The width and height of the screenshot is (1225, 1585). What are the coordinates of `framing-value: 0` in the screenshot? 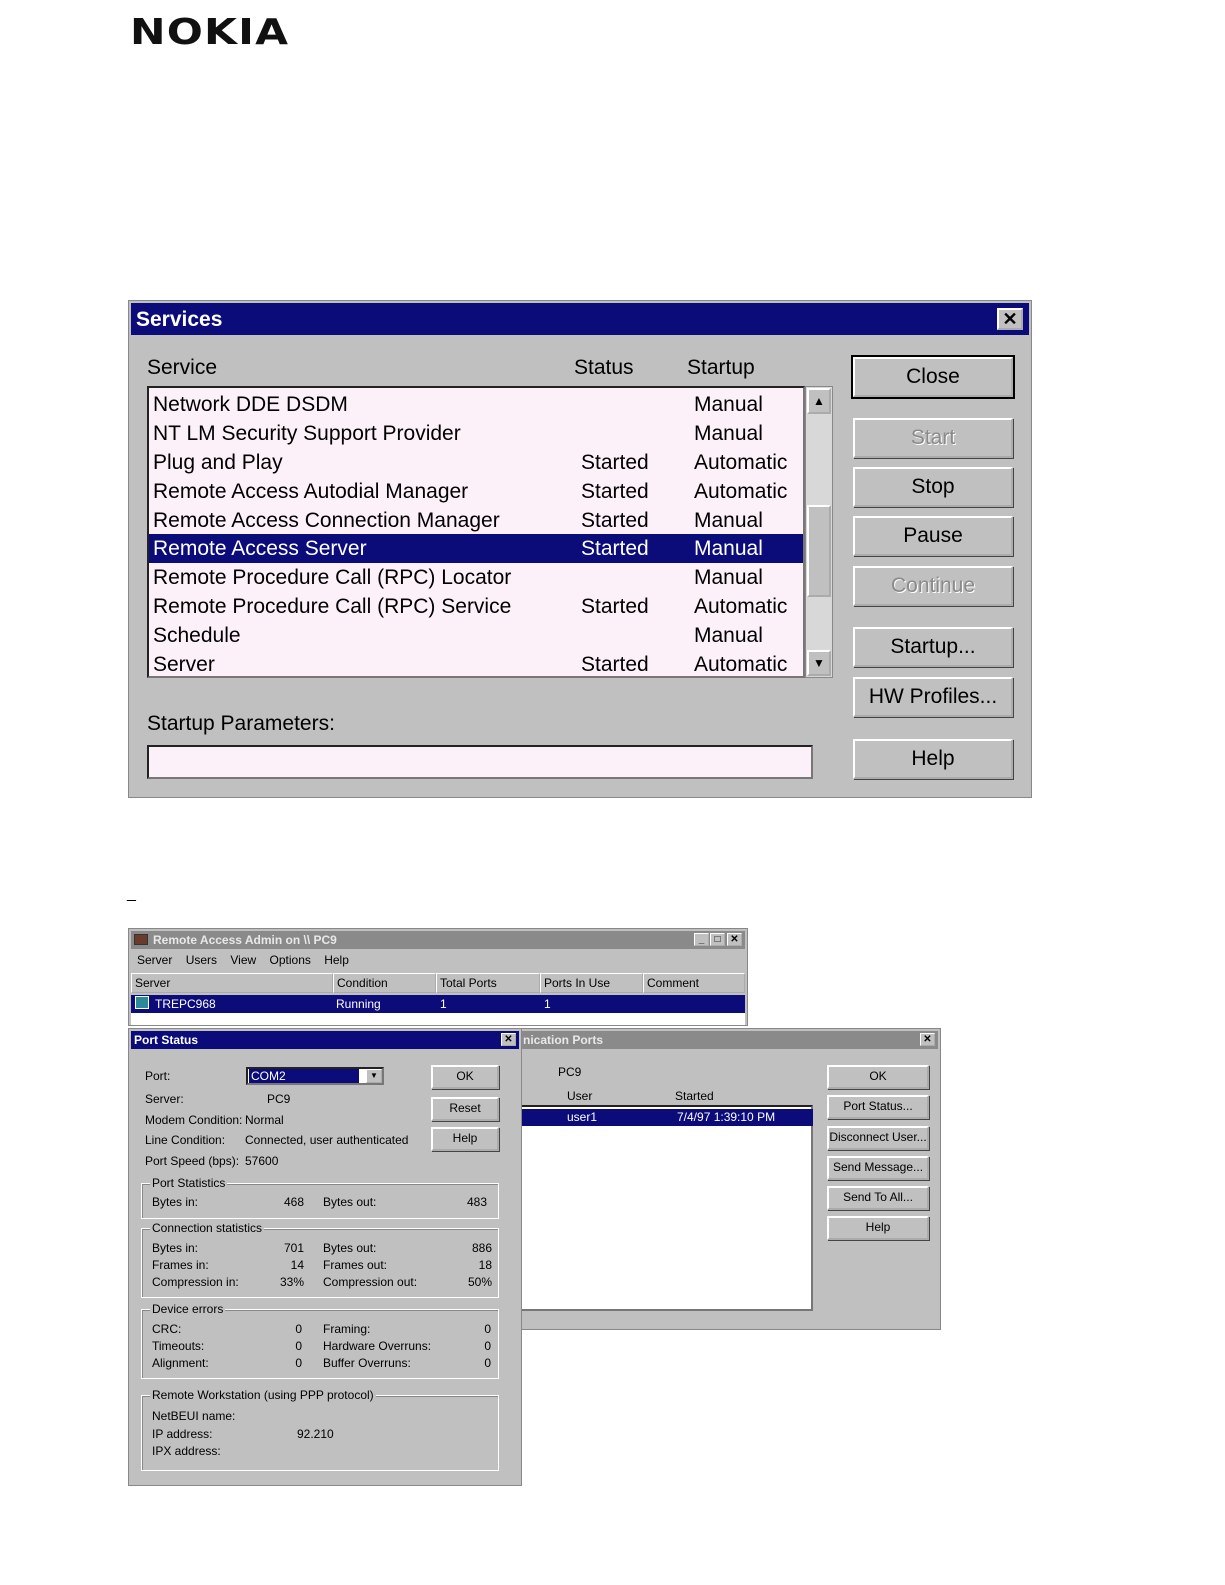 It's located at (487, 1329).